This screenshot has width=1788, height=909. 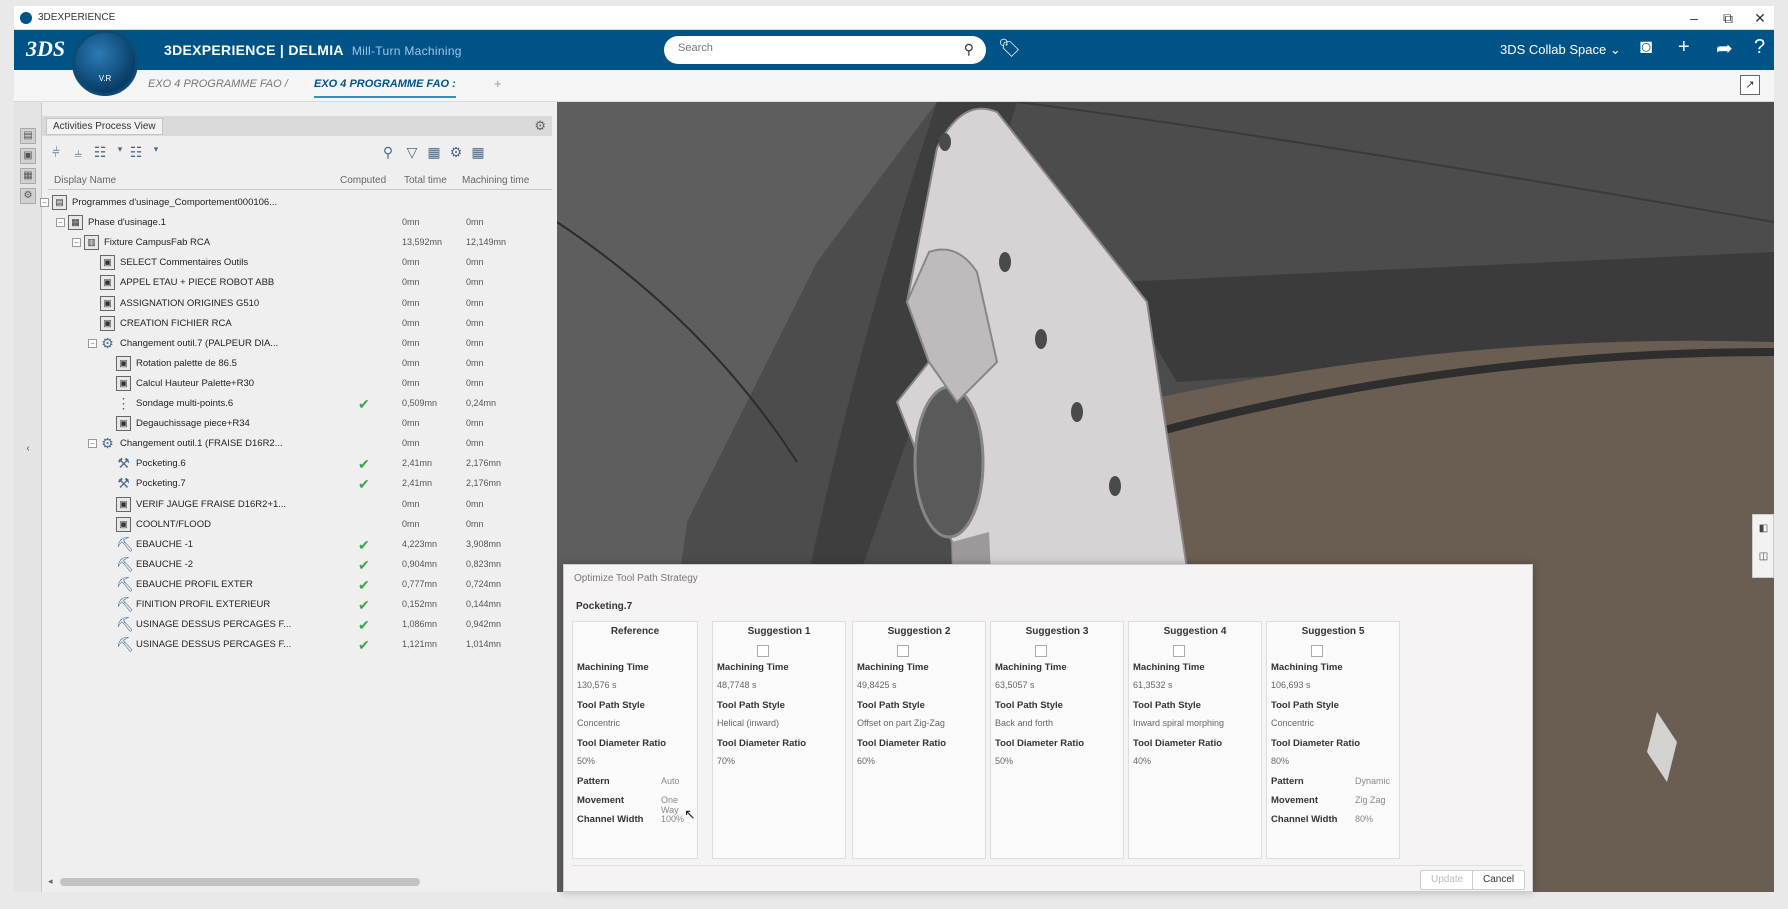 What do you see at coordinates (28, 196) in the screenshot?
I see `manufacturing-icon: ⚙` at bounding box center [28, 196].